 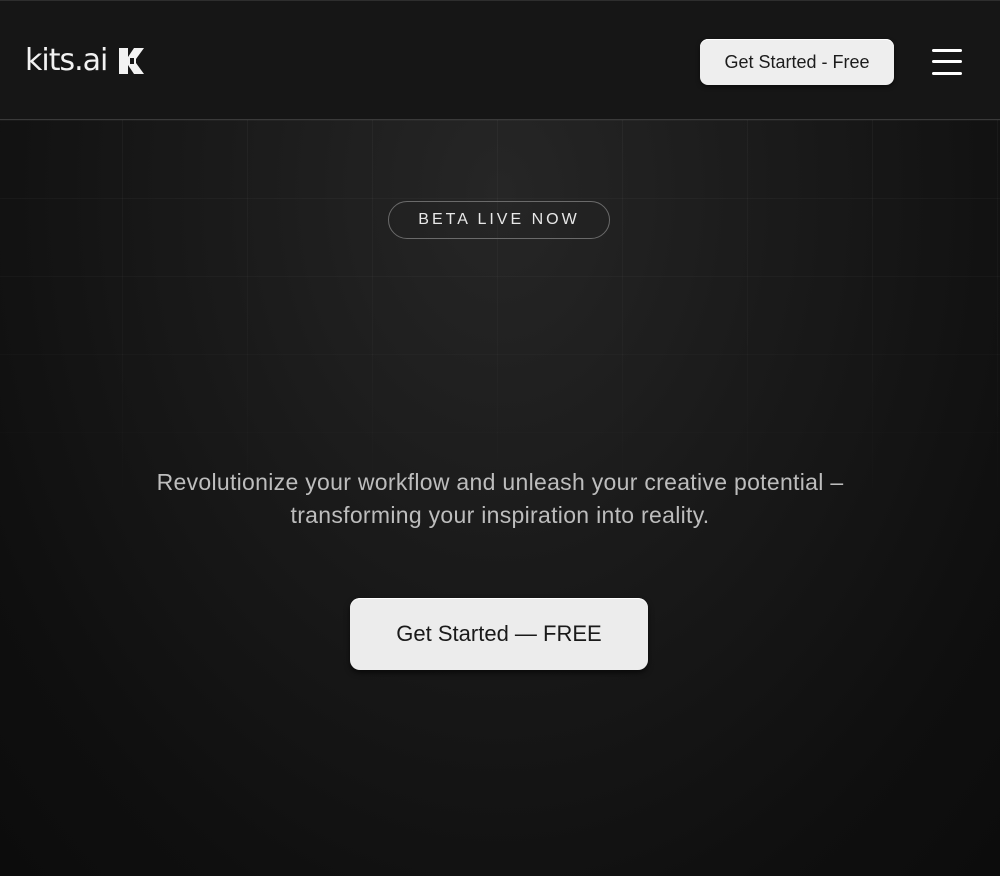 I want to click on logo-text: kits.ai, so click(x=66, y=60).